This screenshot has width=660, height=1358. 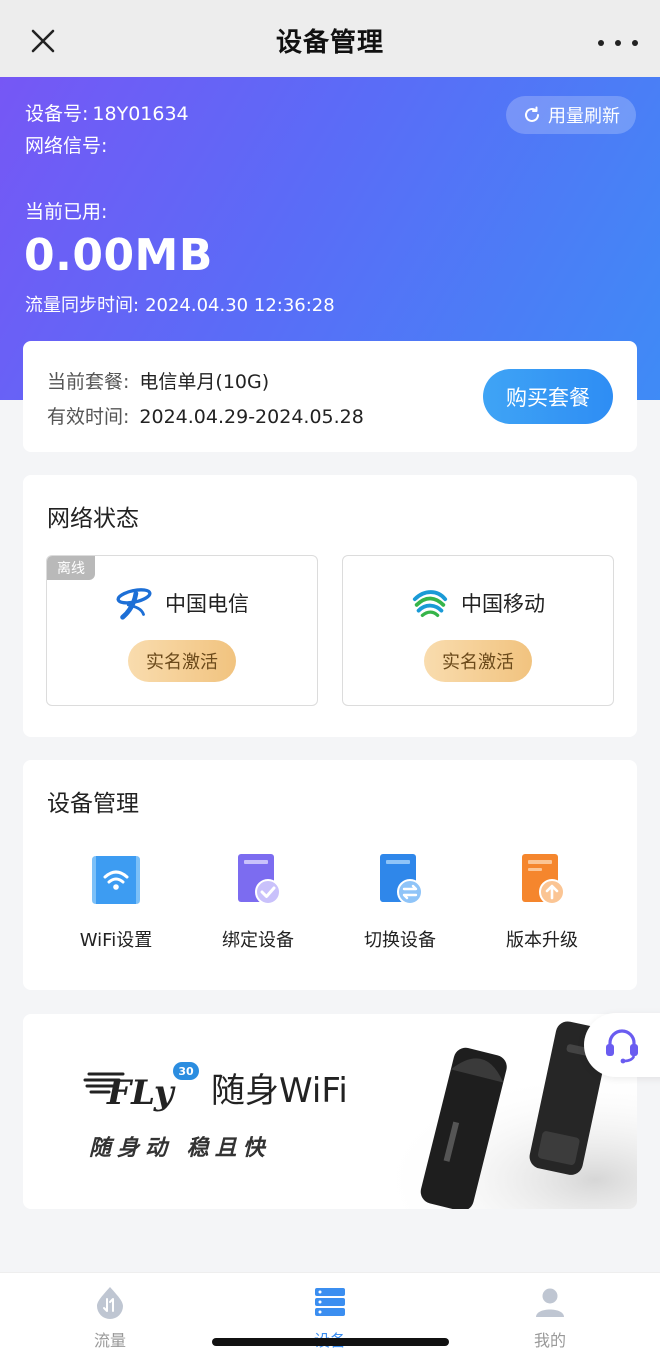 I want to click on china-mobile-logo, so click(x=430, y=604).